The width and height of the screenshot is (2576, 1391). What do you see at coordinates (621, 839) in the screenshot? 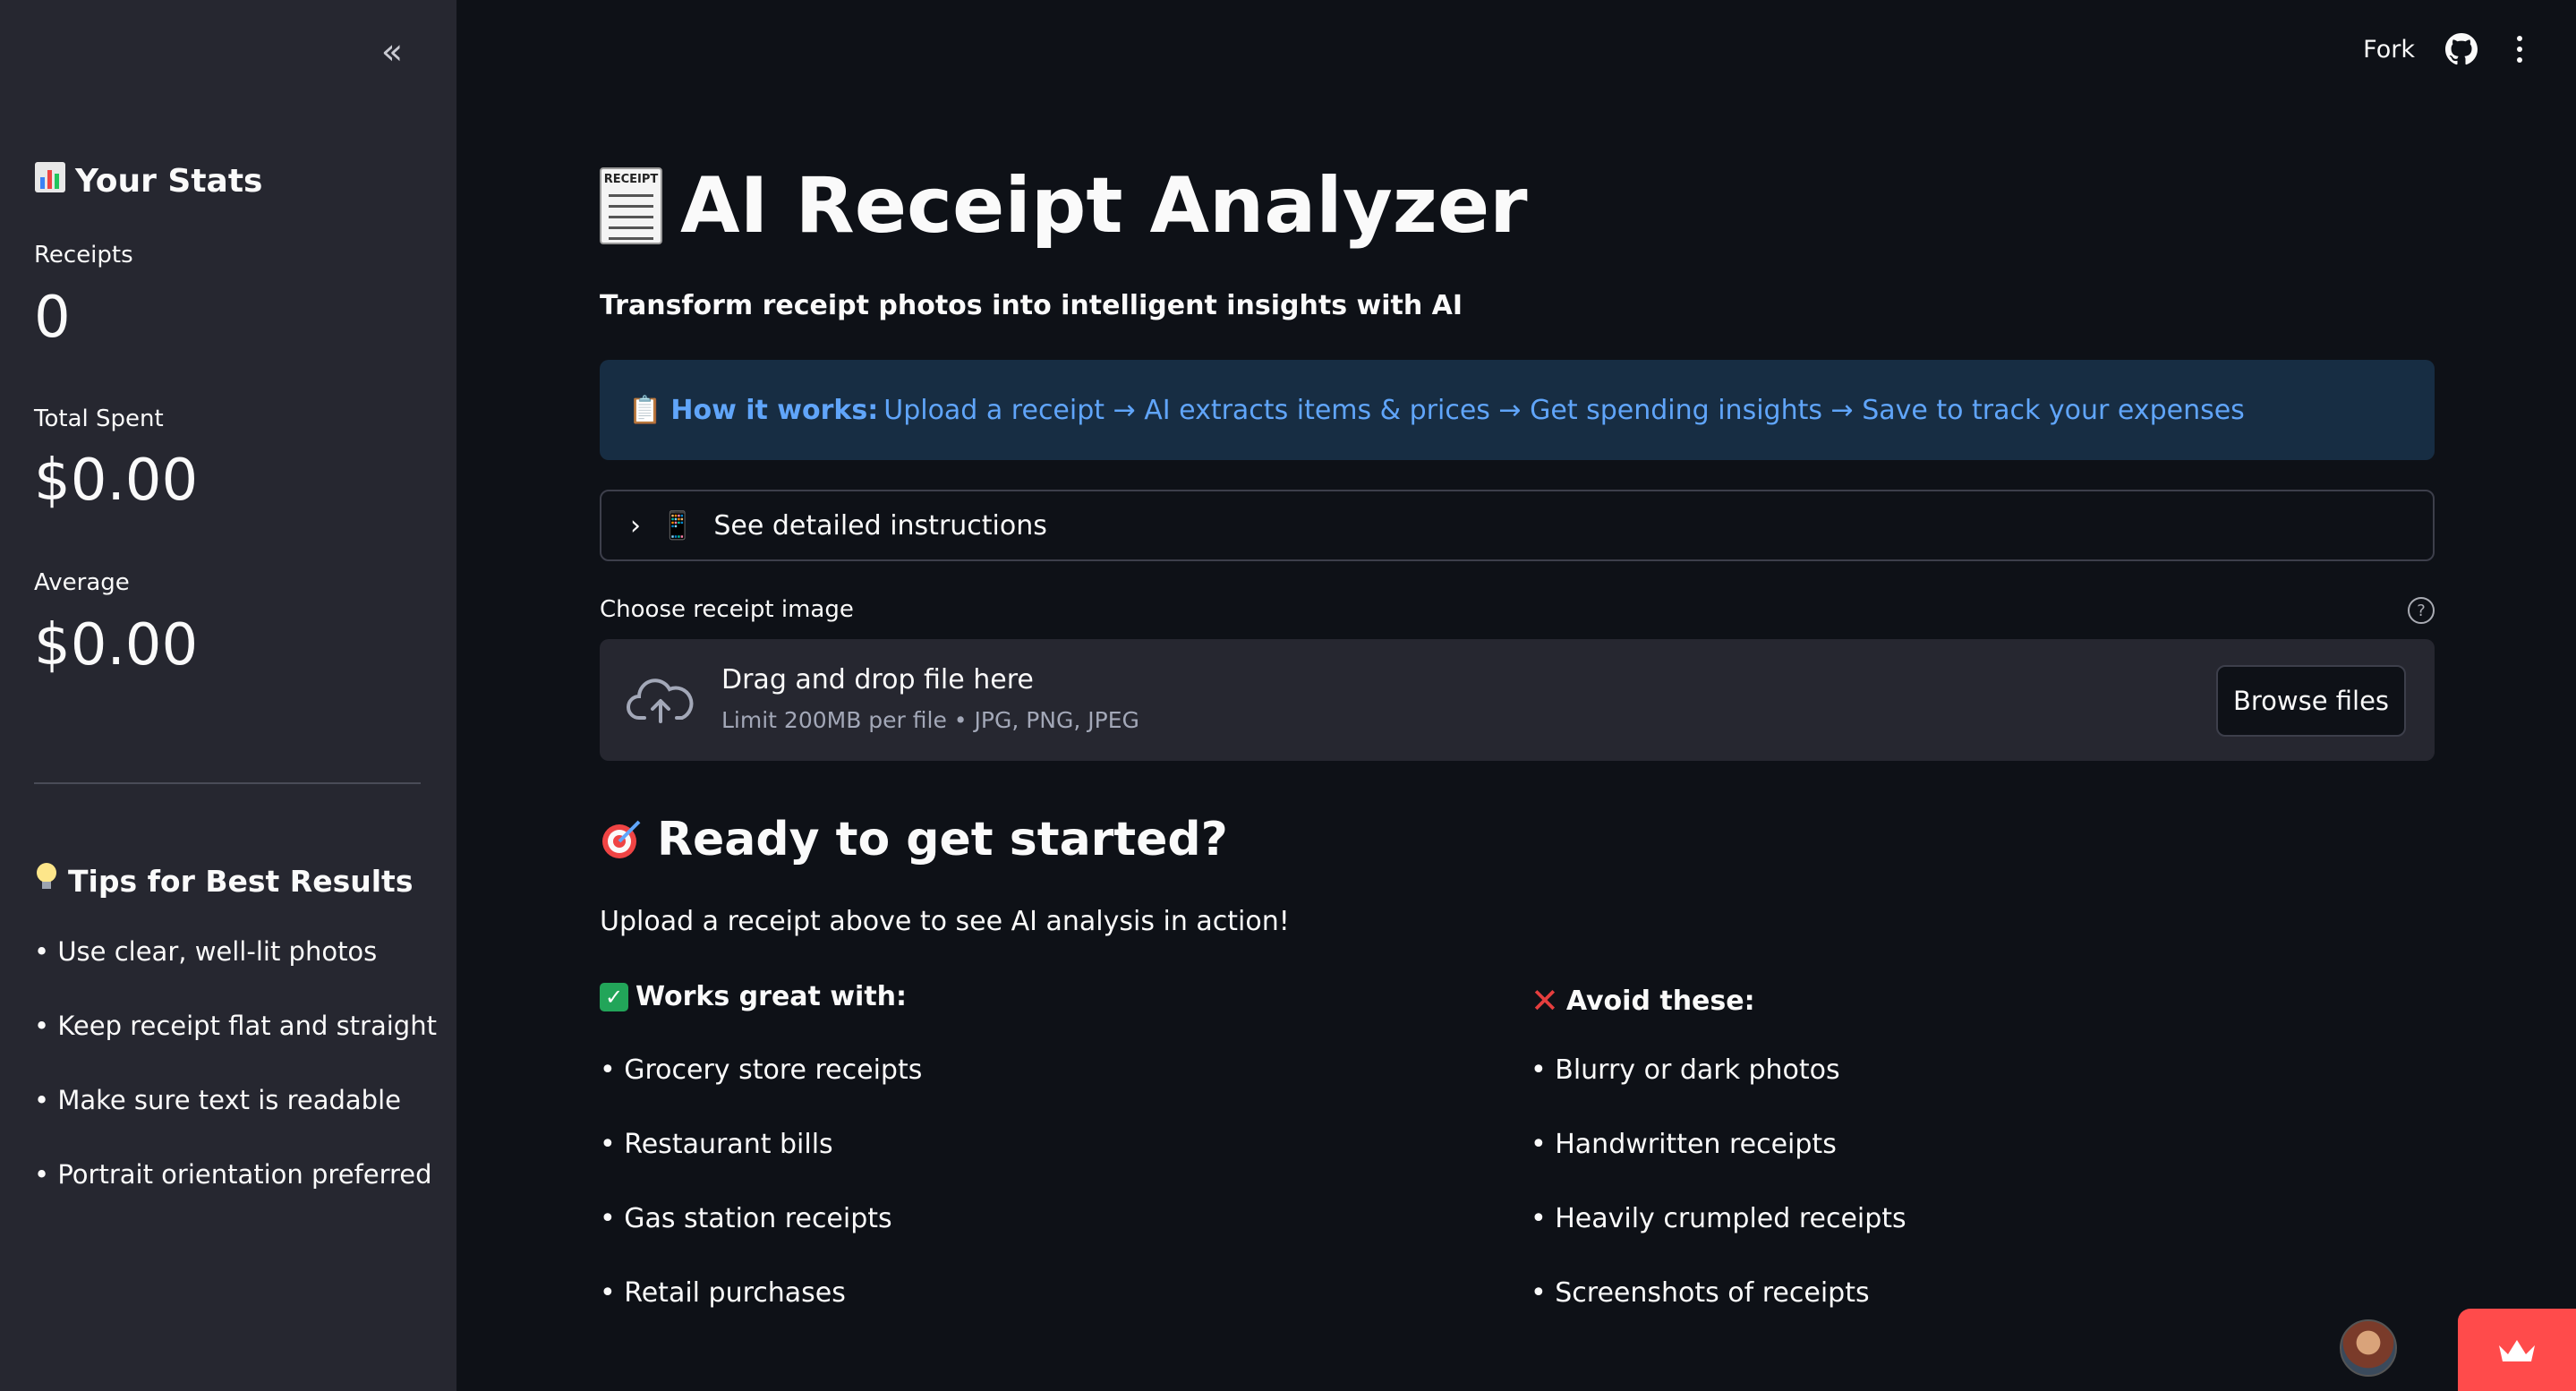
I see `target-icon` at bounding box center [621, 839].